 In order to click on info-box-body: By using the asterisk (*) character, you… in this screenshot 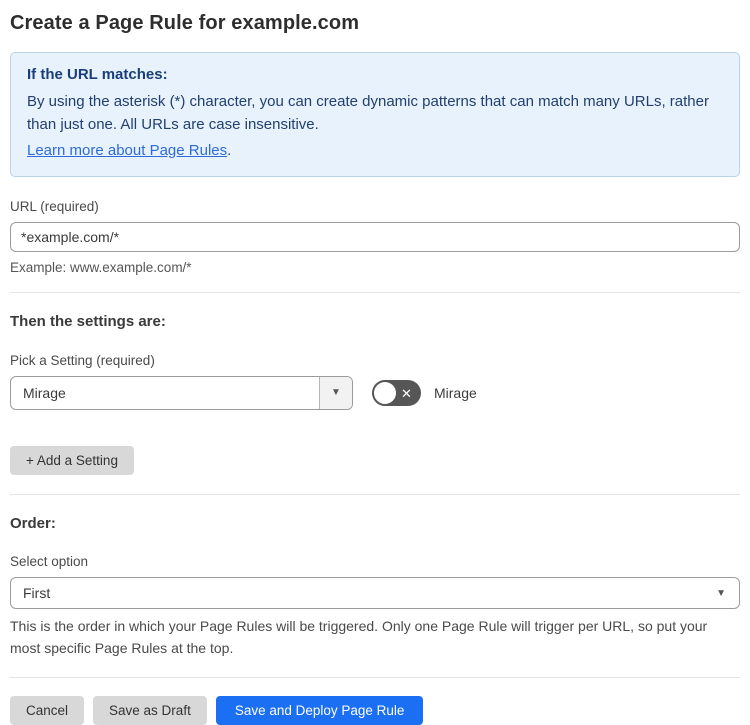, I will do `click(368, 113)`.